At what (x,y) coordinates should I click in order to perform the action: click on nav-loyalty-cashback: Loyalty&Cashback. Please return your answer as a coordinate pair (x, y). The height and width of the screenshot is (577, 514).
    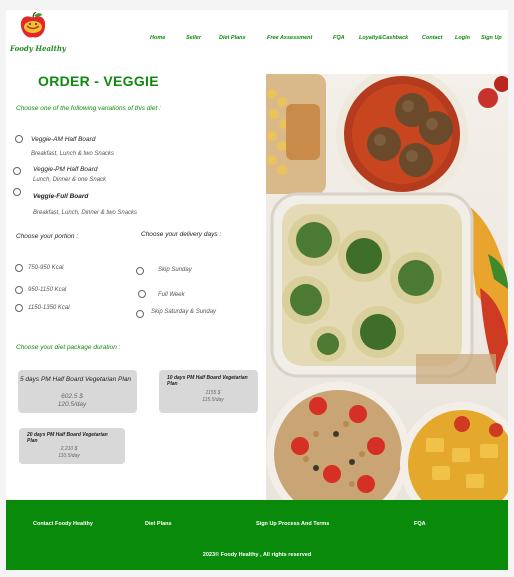
    Looking at the image, I should click on (383, 38).